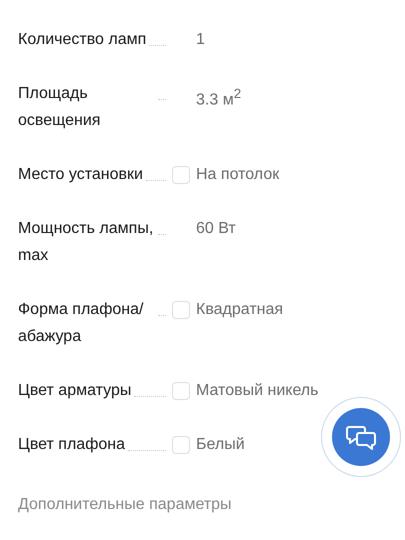 The image size is (405, 540). I want to click on spec-label: Место установки, so click(80, 175).